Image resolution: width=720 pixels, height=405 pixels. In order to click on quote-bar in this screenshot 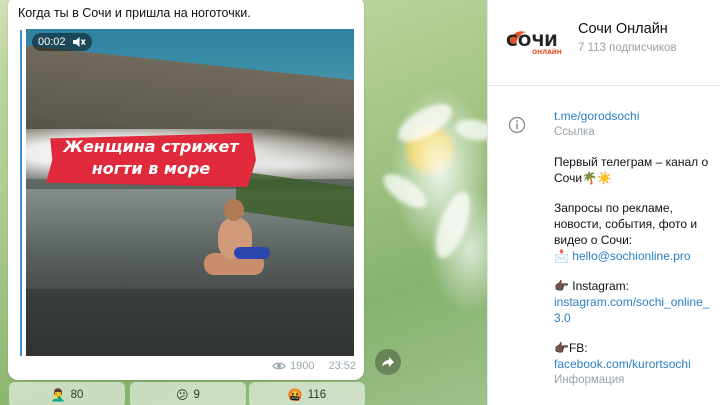, I will do `click(21, 193)`.